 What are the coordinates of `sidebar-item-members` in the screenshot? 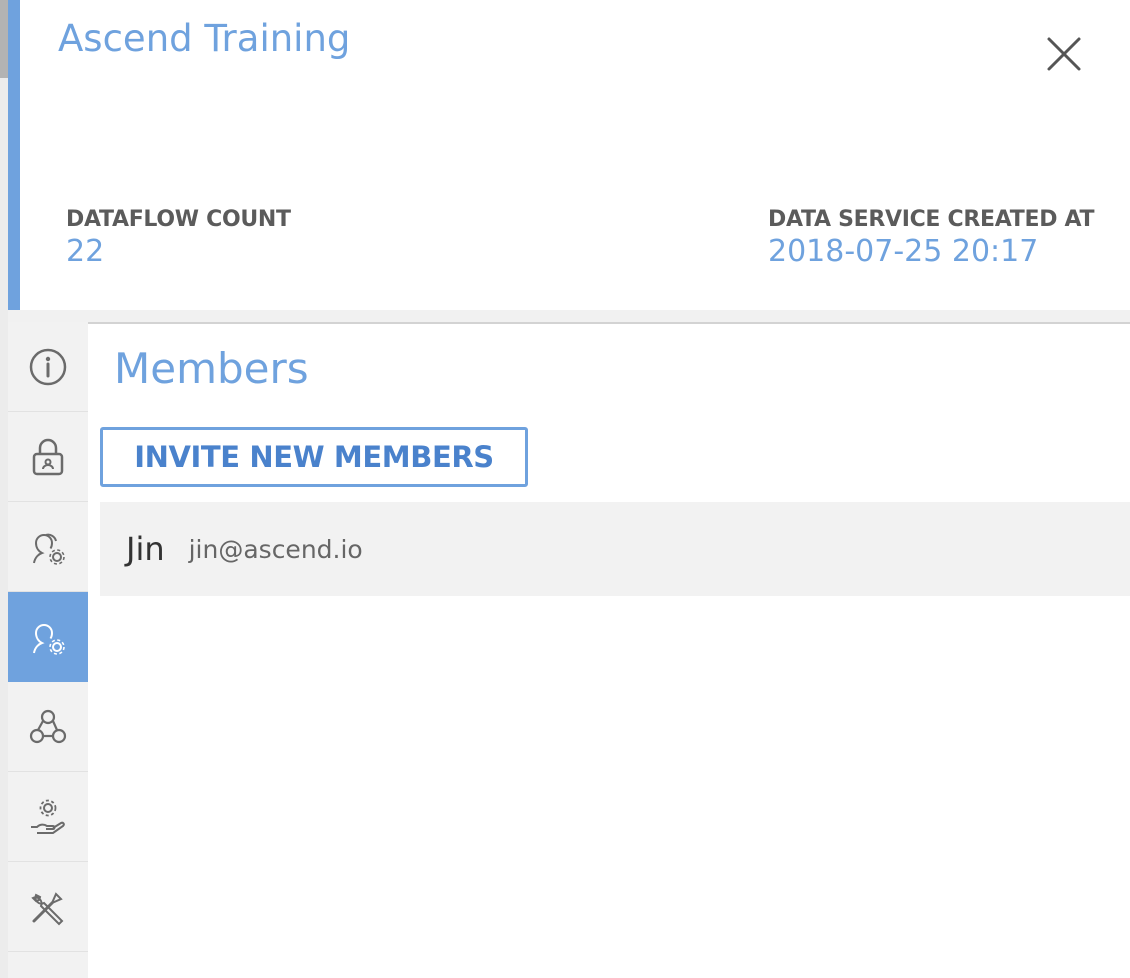 It's located at (48, 637).